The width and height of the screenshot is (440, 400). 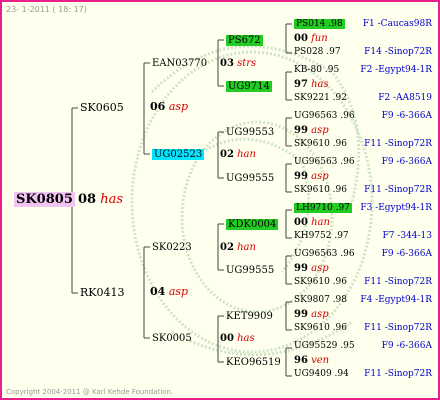 I want to click on gen4-ring-2: UG9714, so click(x=249, y=86).